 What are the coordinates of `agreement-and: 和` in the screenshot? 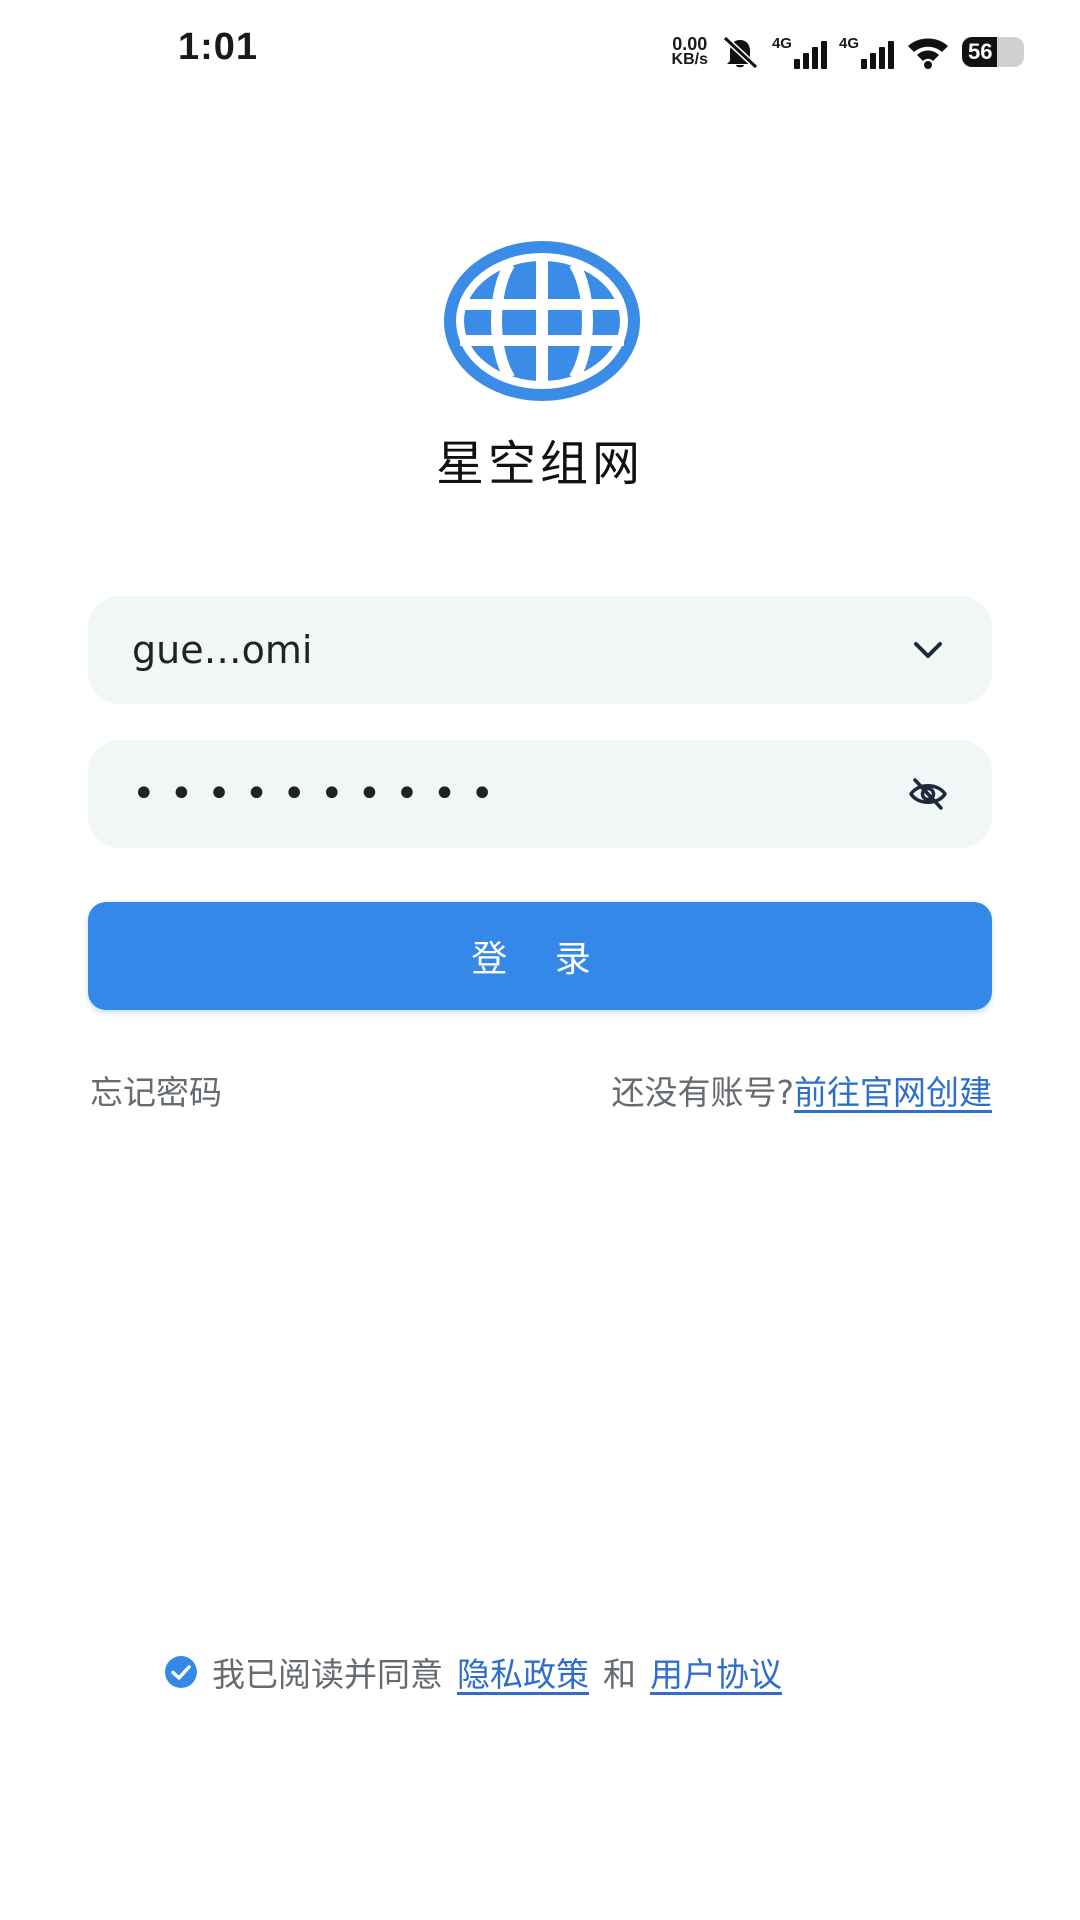 It's located at (619, 1674).